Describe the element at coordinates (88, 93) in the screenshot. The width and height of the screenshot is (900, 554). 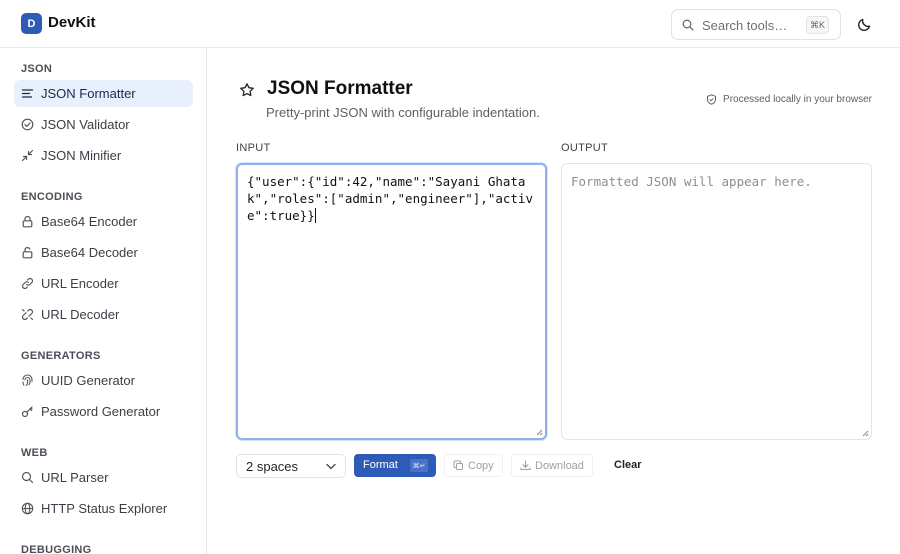
I see `sidebar-item-label: JSON Formatter` at that location.